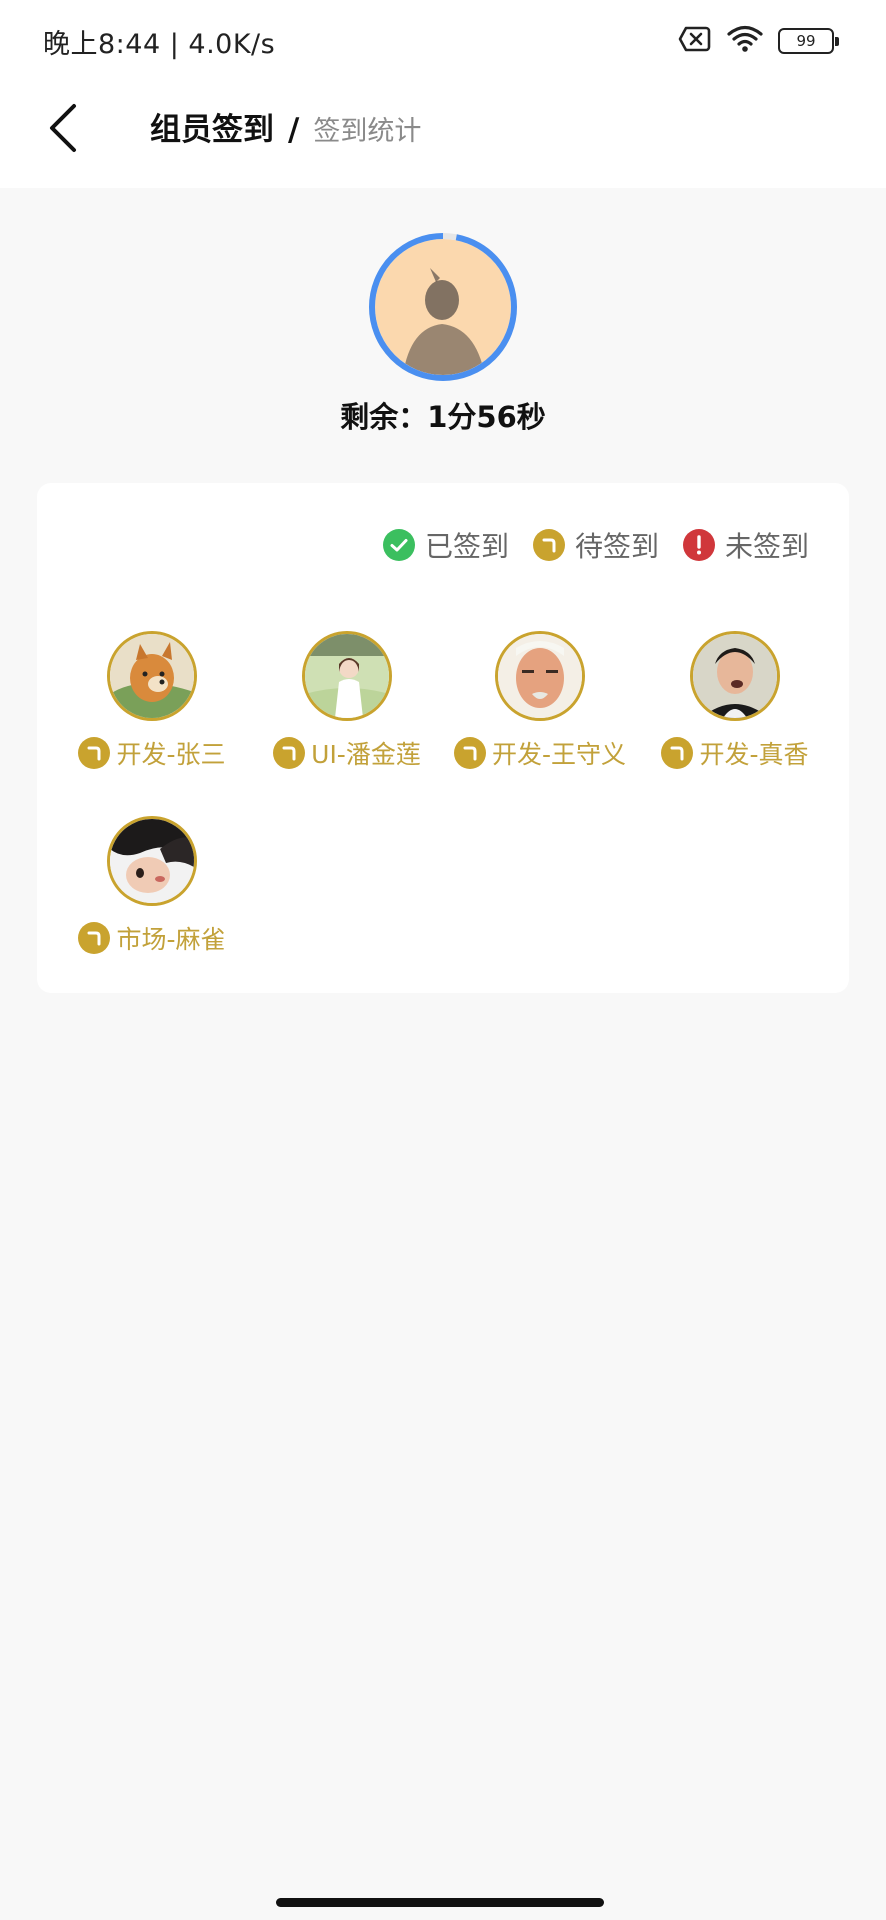  I want to click on check-circle-icon, so click(398, 545).